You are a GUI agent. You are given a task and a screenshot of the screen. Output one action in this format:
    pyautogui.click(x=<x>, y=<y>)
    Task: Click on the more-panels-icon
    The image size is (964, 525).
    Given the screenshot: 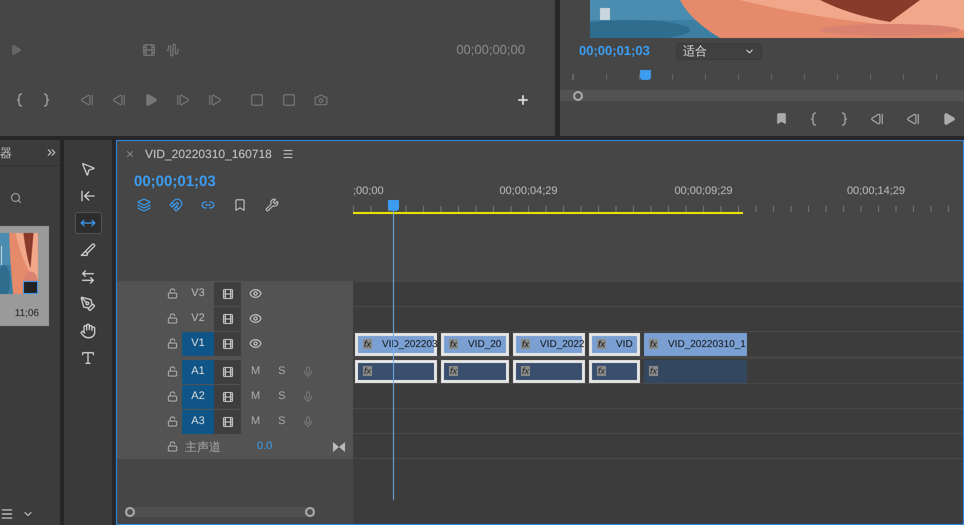 What is the action you would take?
    pyautogui.click(x=51, y=152)
    